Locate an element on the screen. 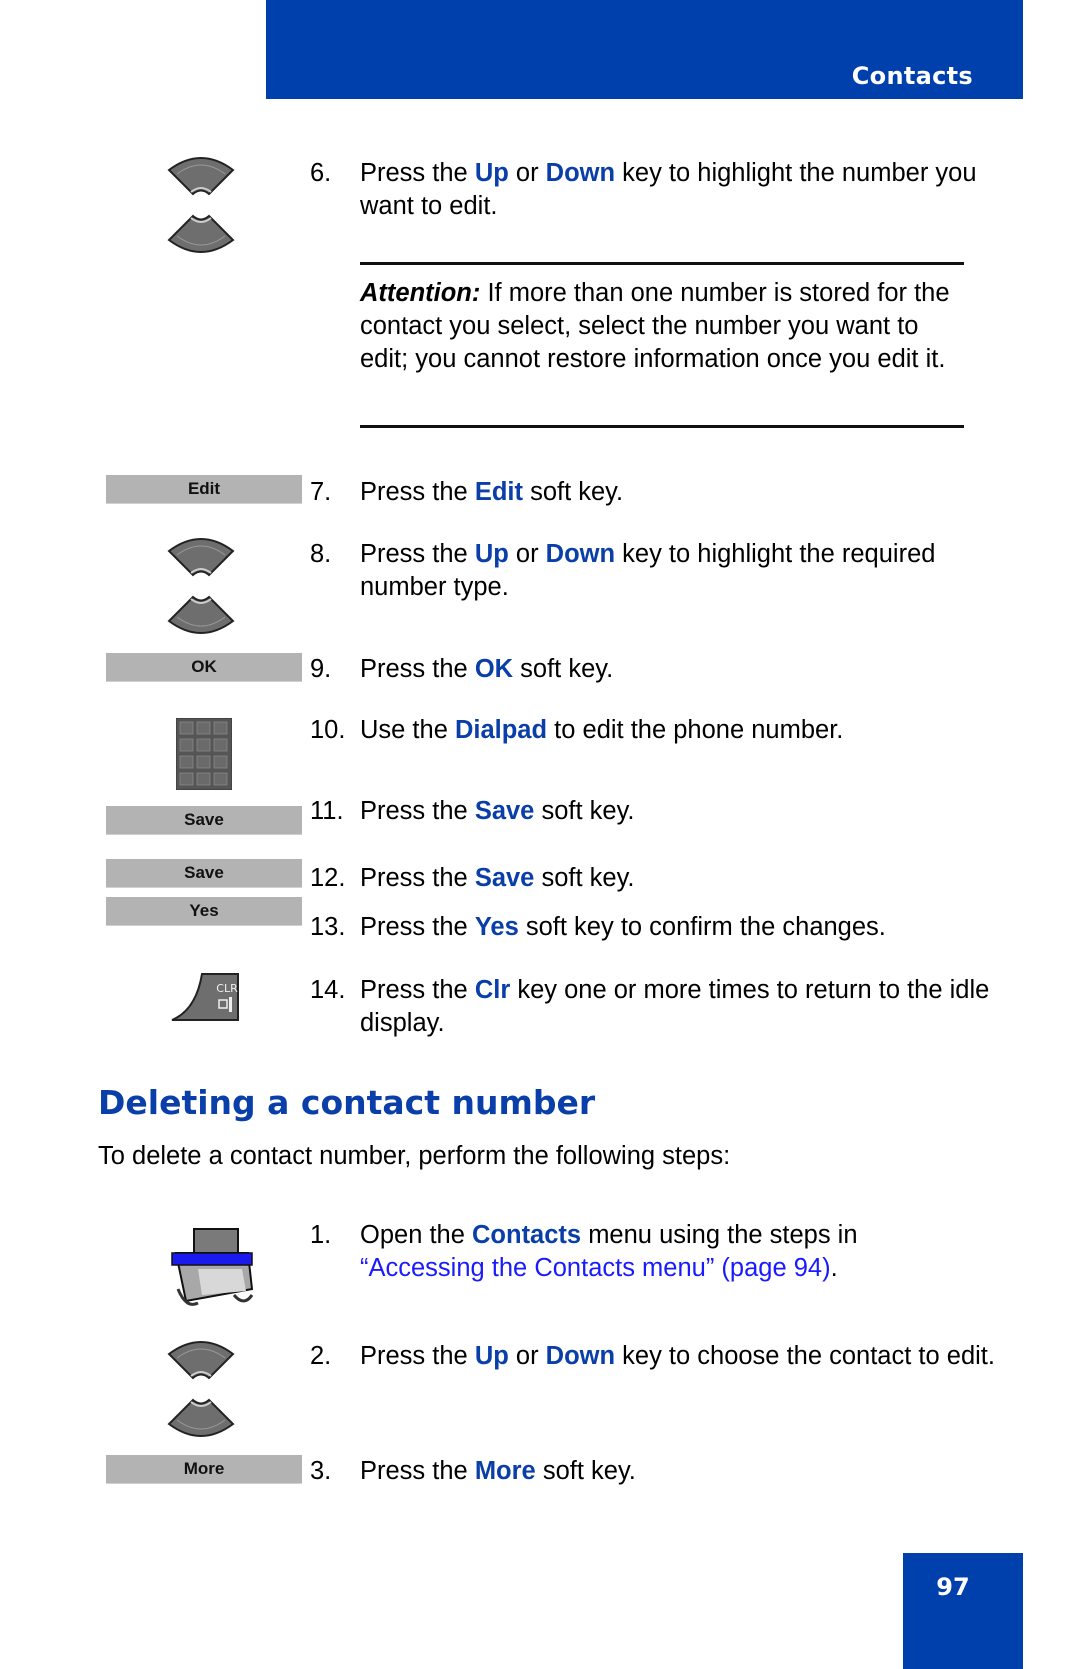 Image resolution: width=1080 pixels, height=1669 pixels. dialpad-icon is located at coordinates (204, 754).